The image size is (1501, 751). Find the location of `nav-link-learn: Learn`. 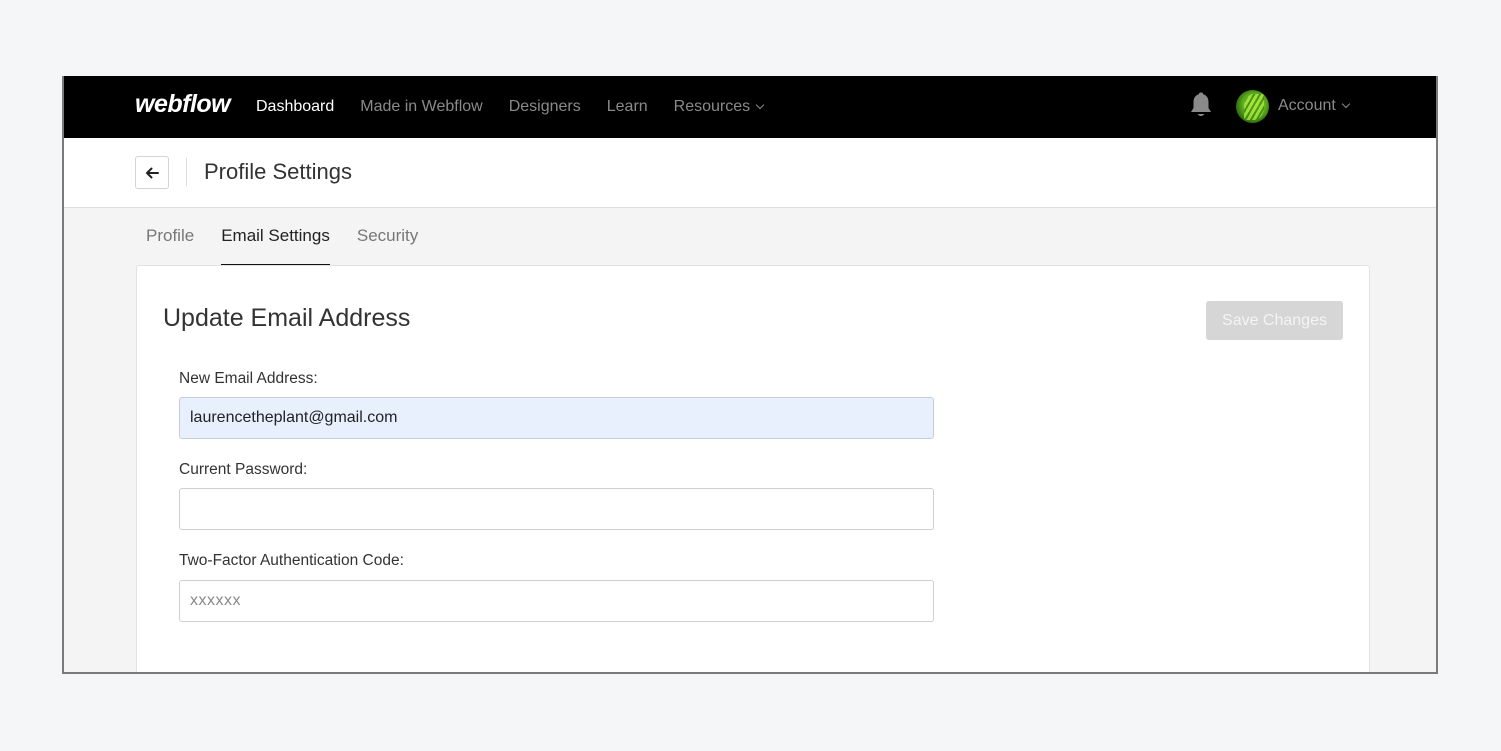

nav-link-learn: Learn is located at coordinates (627, 107).